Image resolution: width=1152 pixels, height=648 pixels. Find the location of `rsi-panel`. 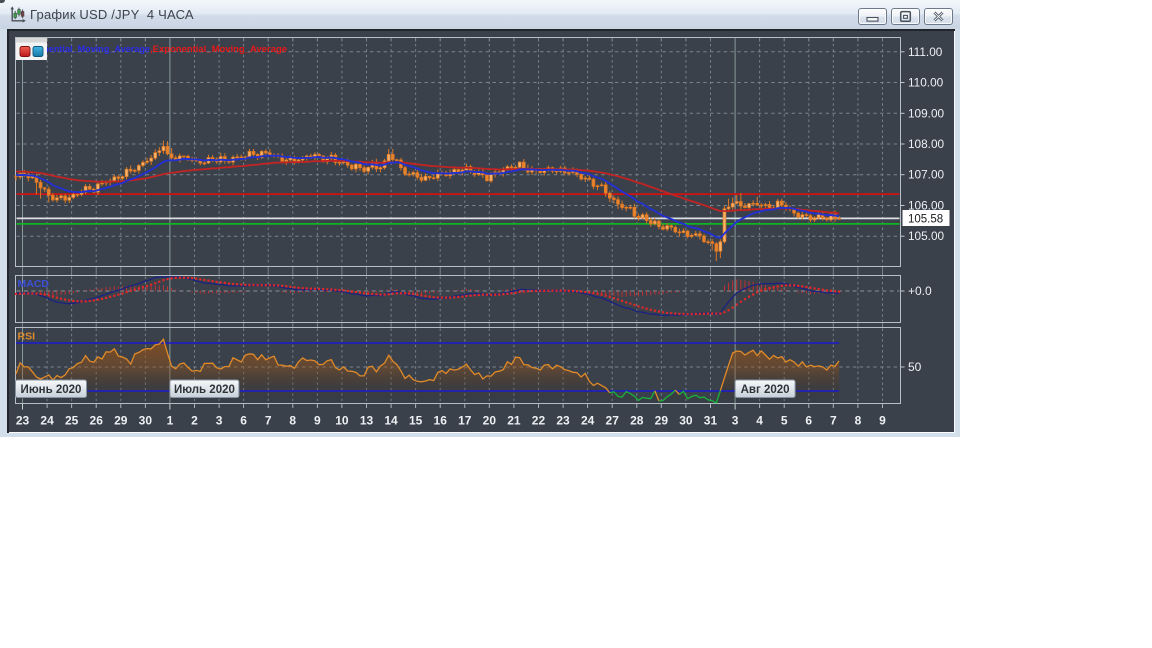

rsi-panel is located at coordinates (427, 370).